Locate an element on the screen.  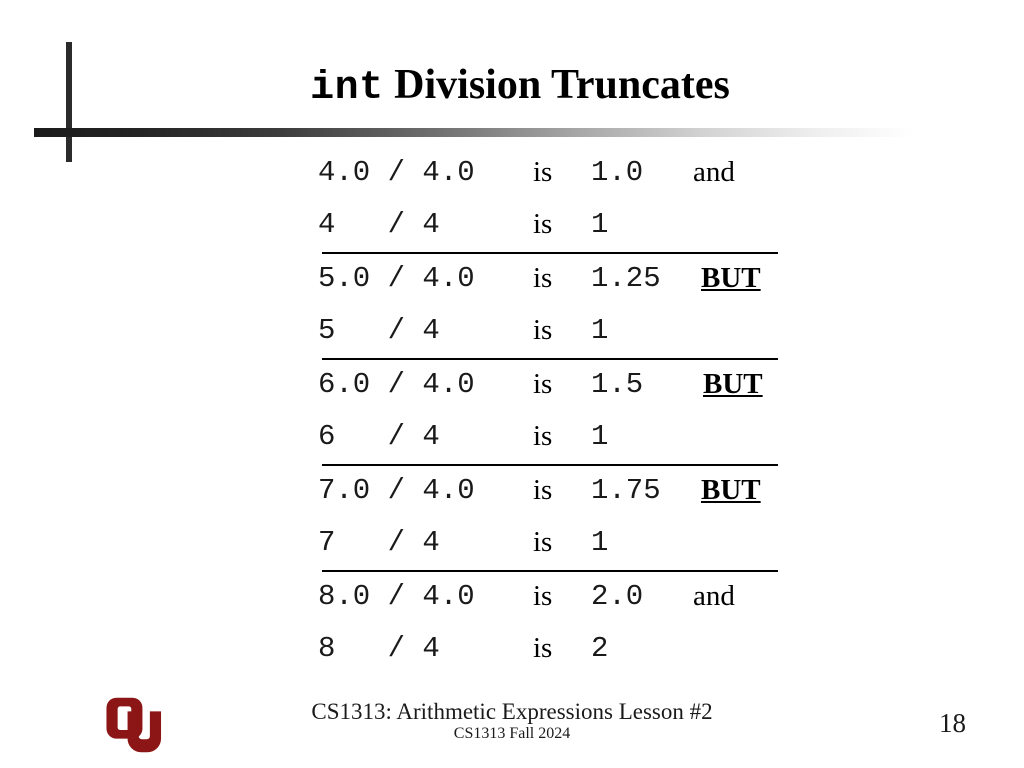
table-row: 8 / 4 is 2 is located at coordinates (618, 650).